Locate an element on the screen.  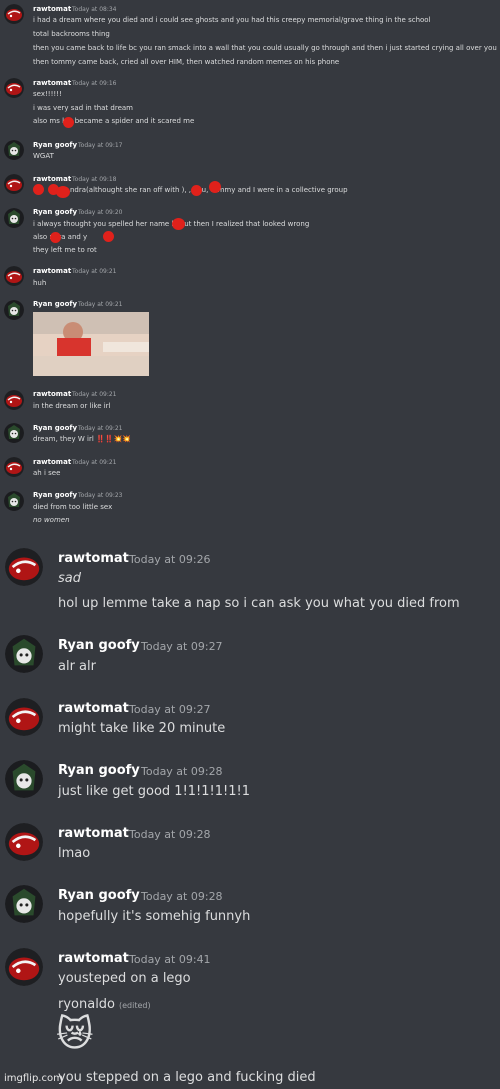
edited-message-text: ryonaldo is located at coordinates (87, 1004).